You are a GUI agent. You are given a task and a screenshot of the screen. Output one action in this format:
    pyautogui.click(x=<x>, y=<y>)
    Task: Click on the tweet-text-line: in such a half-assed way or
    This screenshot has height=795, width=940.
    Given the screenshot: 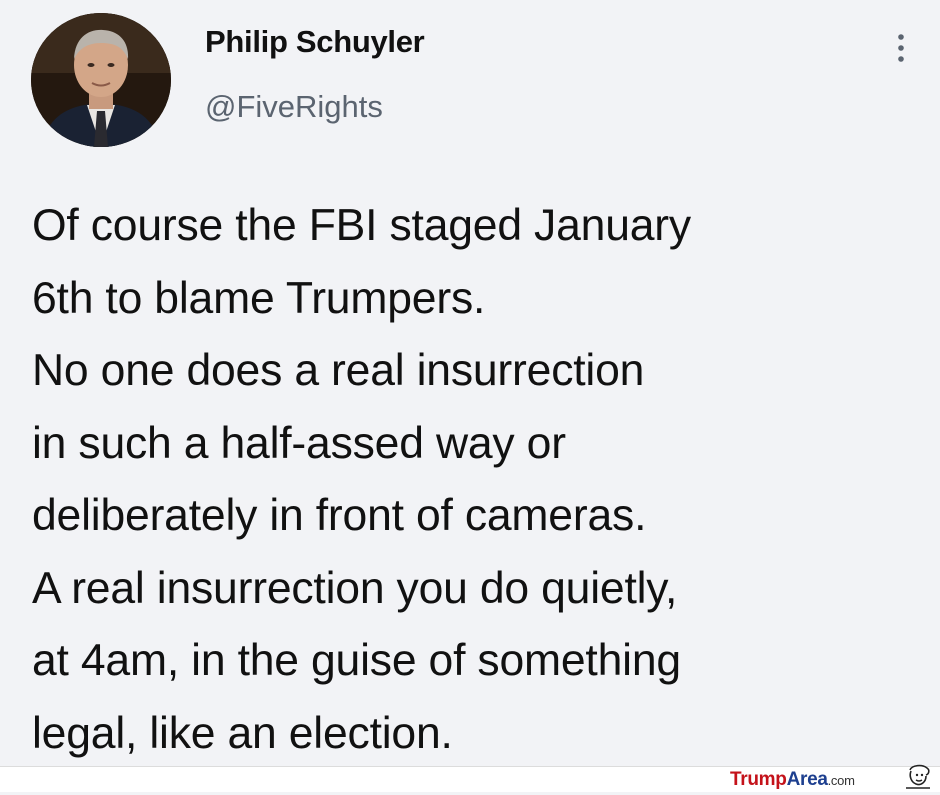 What is the action you would take?
    pyautogui.click(x=299, y=443)
    